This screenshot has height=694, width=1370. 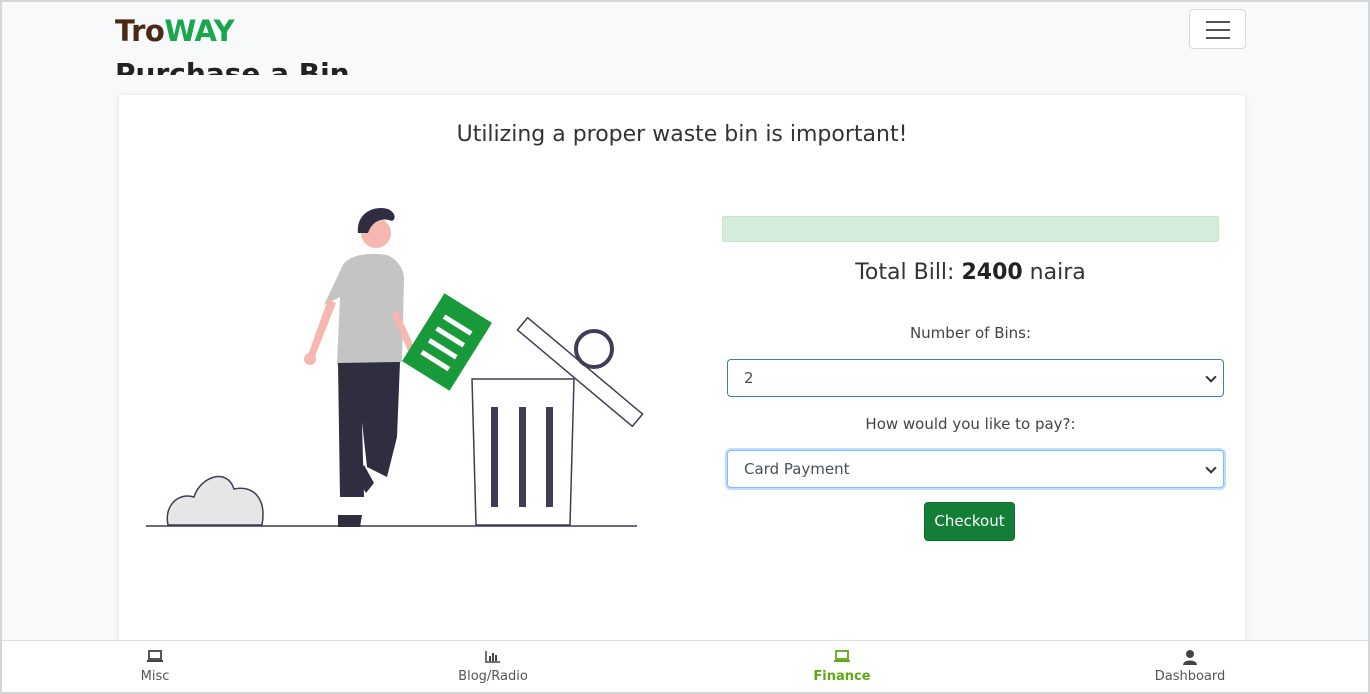 What do you see at coordinates (1190, 657) in the screenshot?
I see `user-icon` at bounding box center [1190, 657].